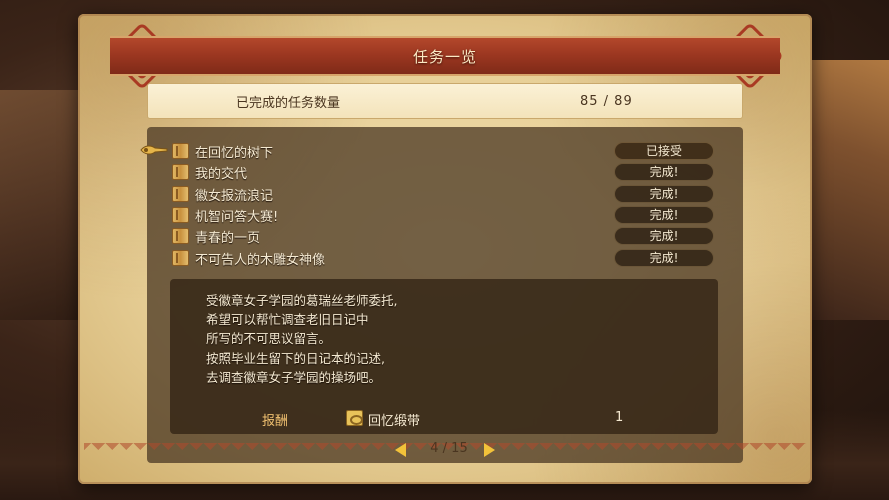  What do you see at coordinates (237, 217) in the screenshot?
I see `quest-name: 机智问答大赛!` at bounding box center [237, 217].